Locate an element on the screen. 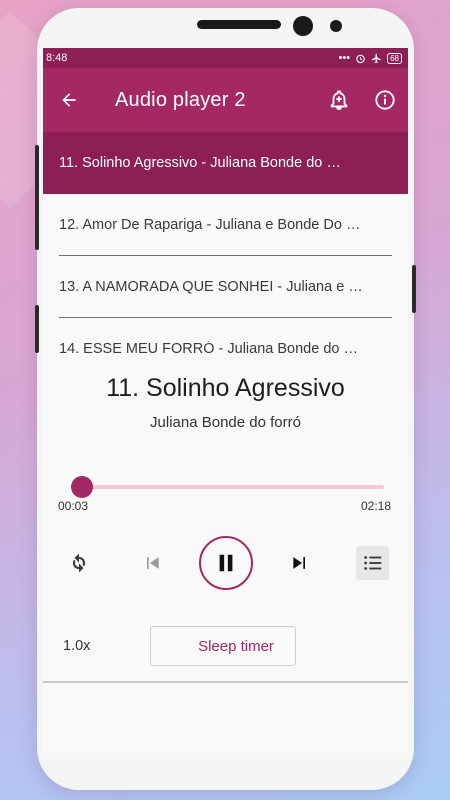  sleep-timer-button: Sleep timer is located at coordinates (223, 646).